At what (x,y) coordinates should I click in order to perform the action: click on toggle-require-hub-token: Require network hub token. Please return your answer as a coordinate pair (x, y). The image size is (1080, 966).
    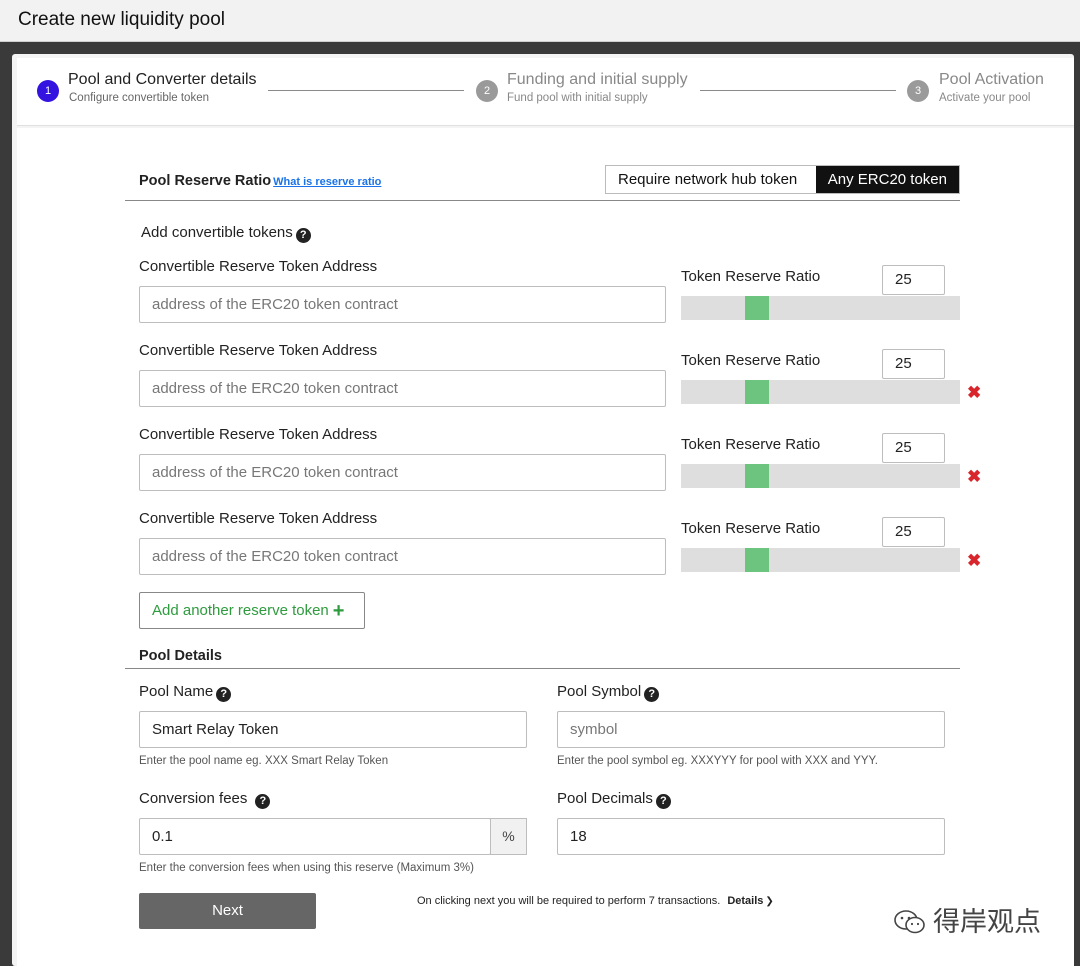
    Looking at the image, I should click on (707, 179).